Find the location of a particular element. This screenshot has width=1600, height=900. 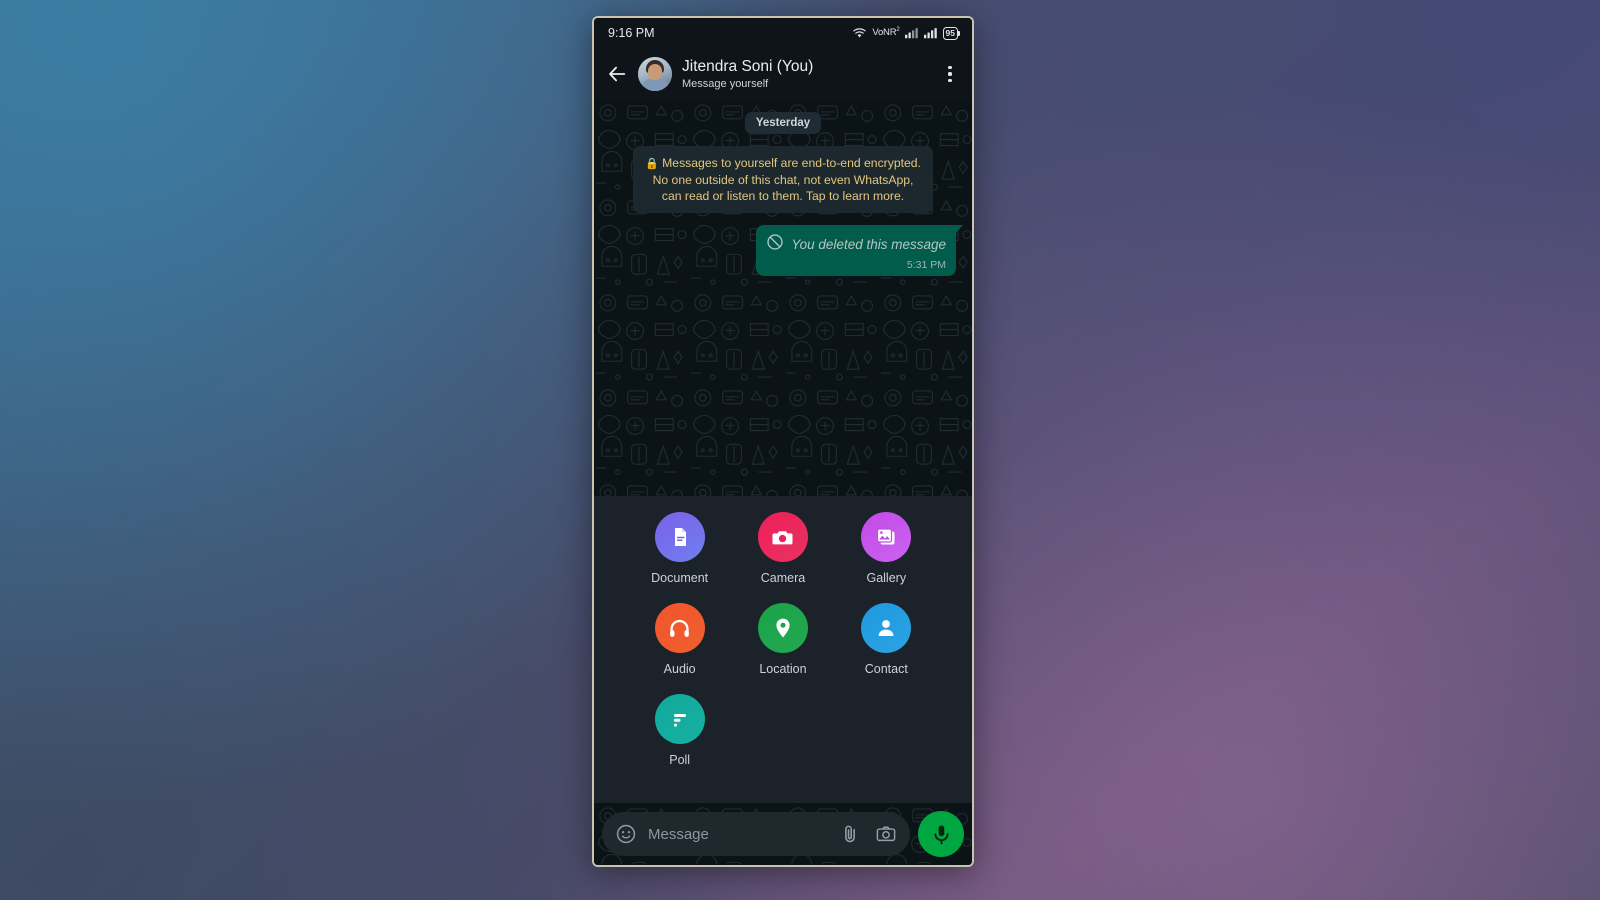

document-icon is located at coordinates (680, 537).